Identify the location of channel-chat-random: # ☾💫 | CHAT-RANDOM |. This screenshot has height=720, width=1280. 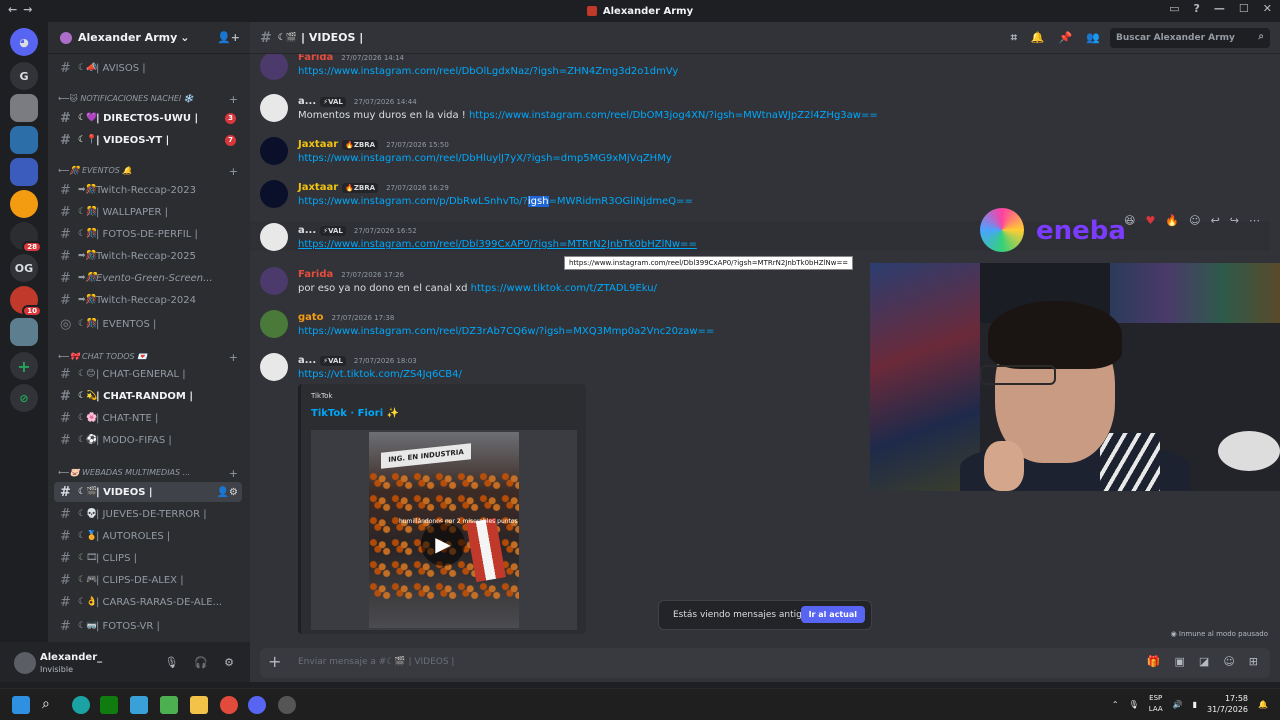
(148, 396).